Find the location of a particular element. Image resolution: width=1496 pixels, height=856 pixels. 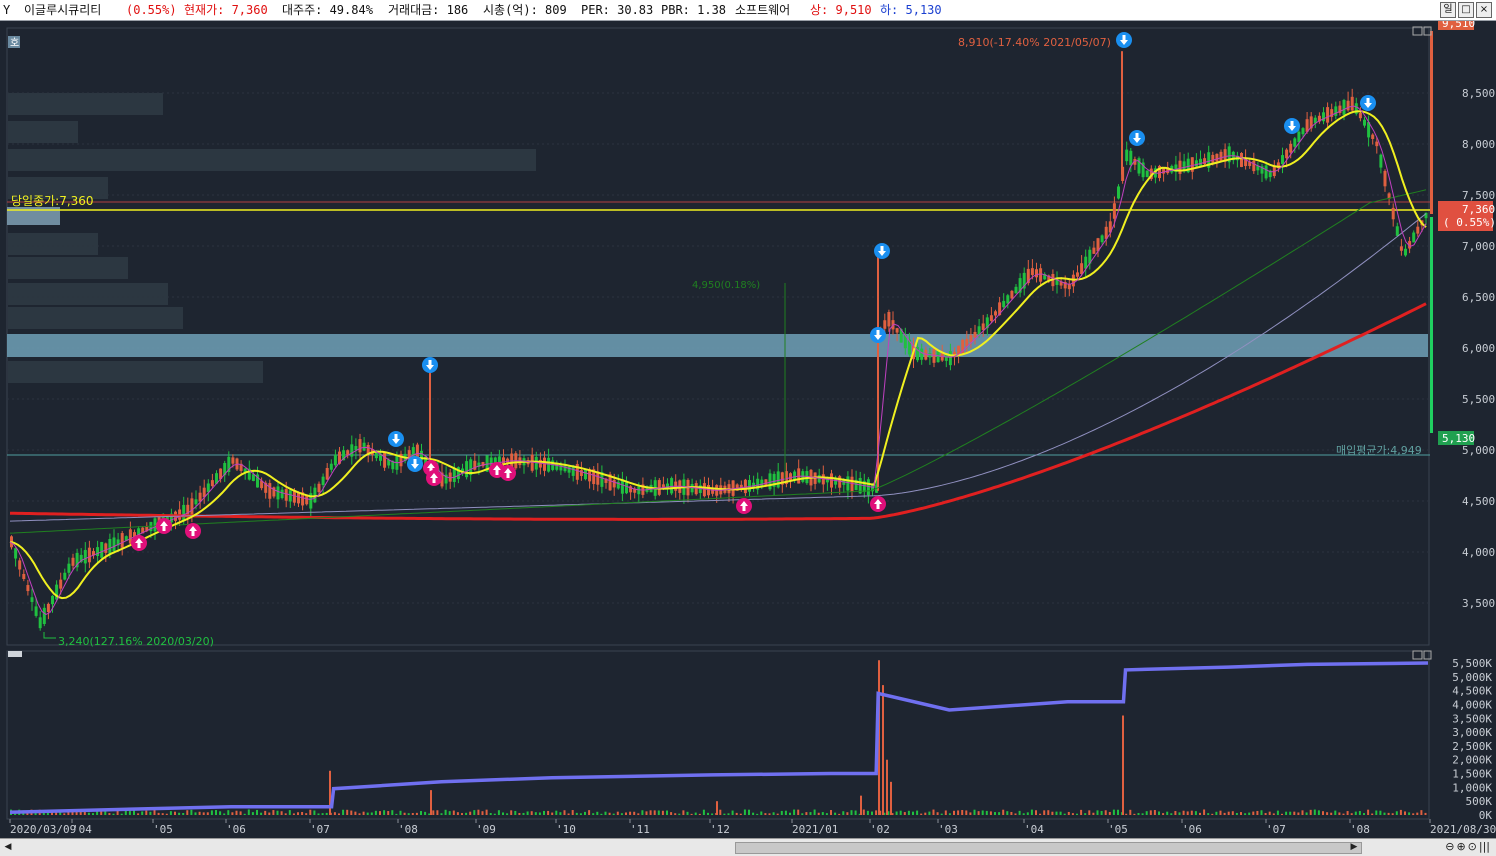

zoom-out-icon: ⊖ is located at coordinates (1449, 846).